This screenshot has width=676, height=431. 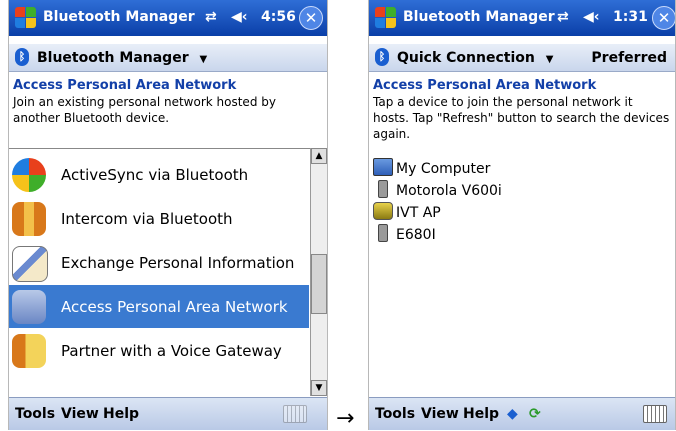 What do you see at coordinates (449, 191) in the screenshot?
I see `device-label: Motorola V600i` at bounding box center [449, 191].